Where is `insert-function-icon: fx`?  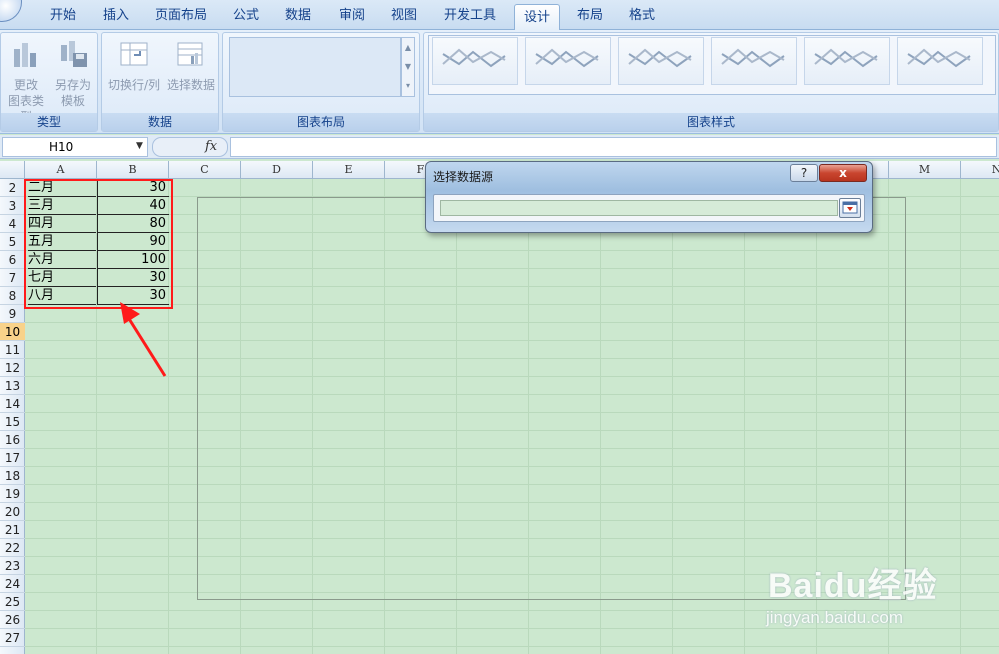 insert-function-icon: fx is located at coordinates (211, 146).